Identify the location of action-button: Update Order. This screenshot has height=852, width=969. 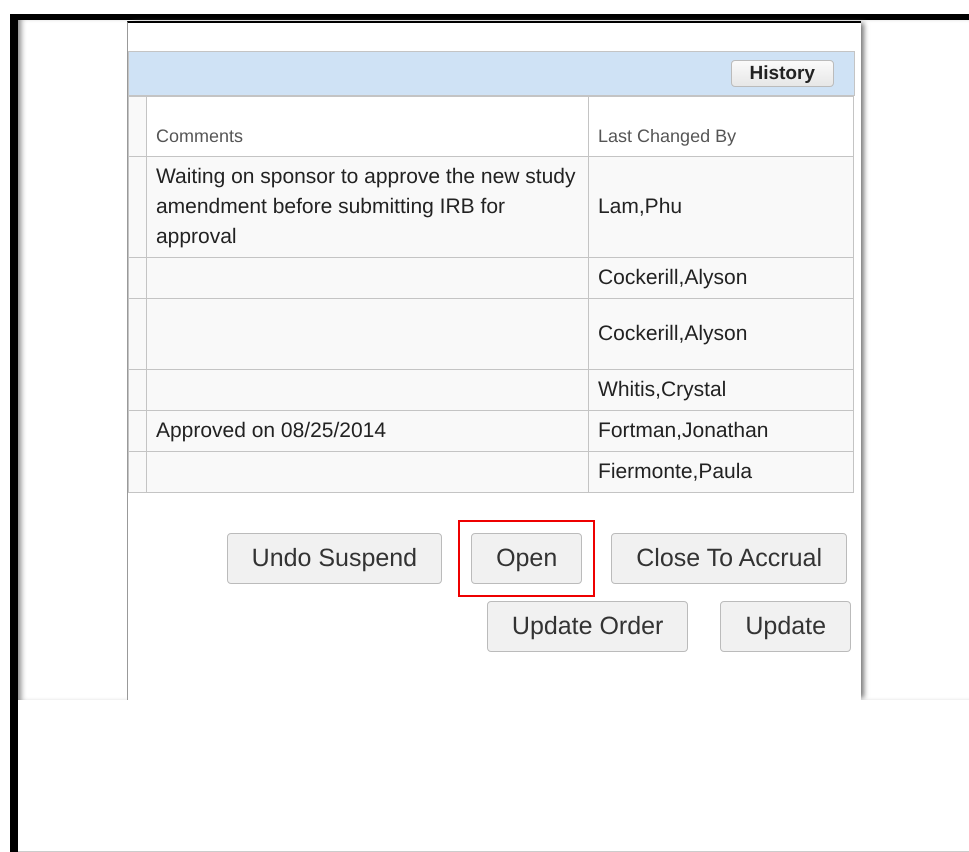
(587, 626).